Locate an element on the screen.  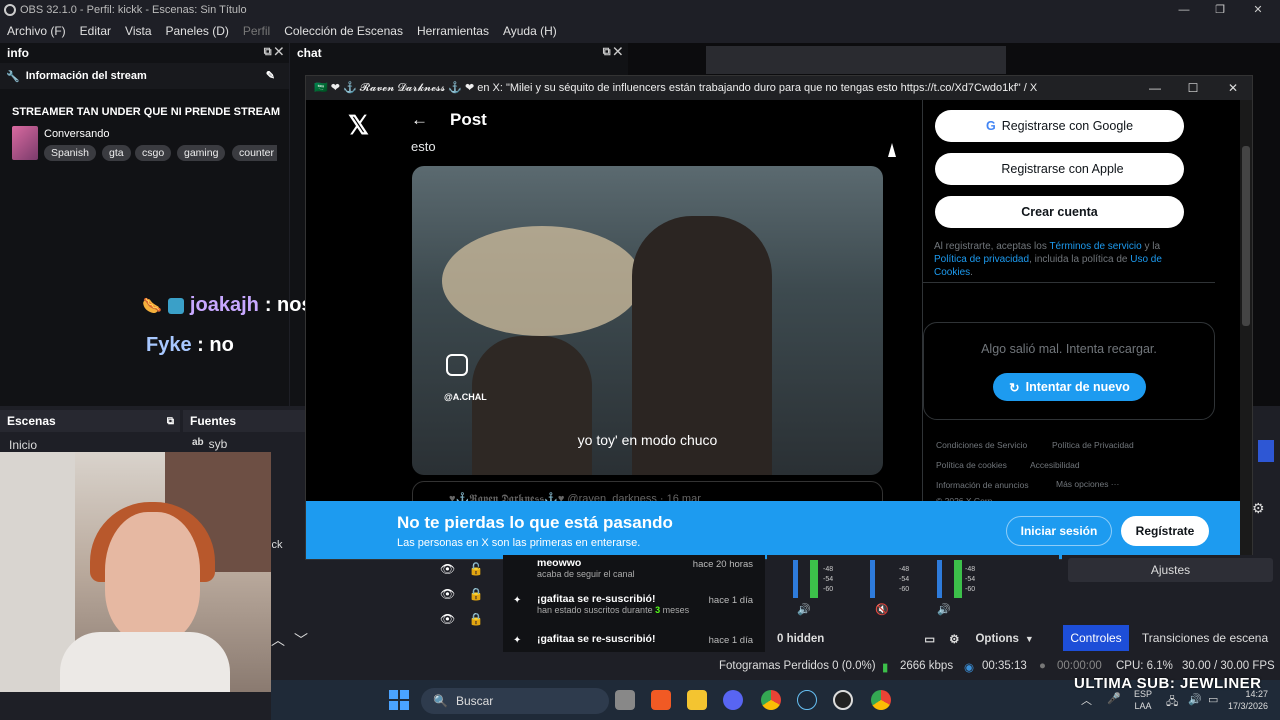
muted-icon: 🔇 is located at coordinates (882, 609).